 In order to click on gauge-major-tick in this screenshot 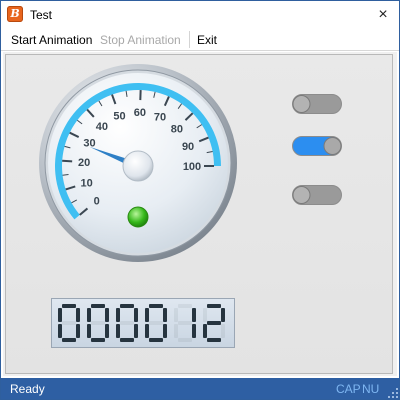, I will do `click(67, 161)`.